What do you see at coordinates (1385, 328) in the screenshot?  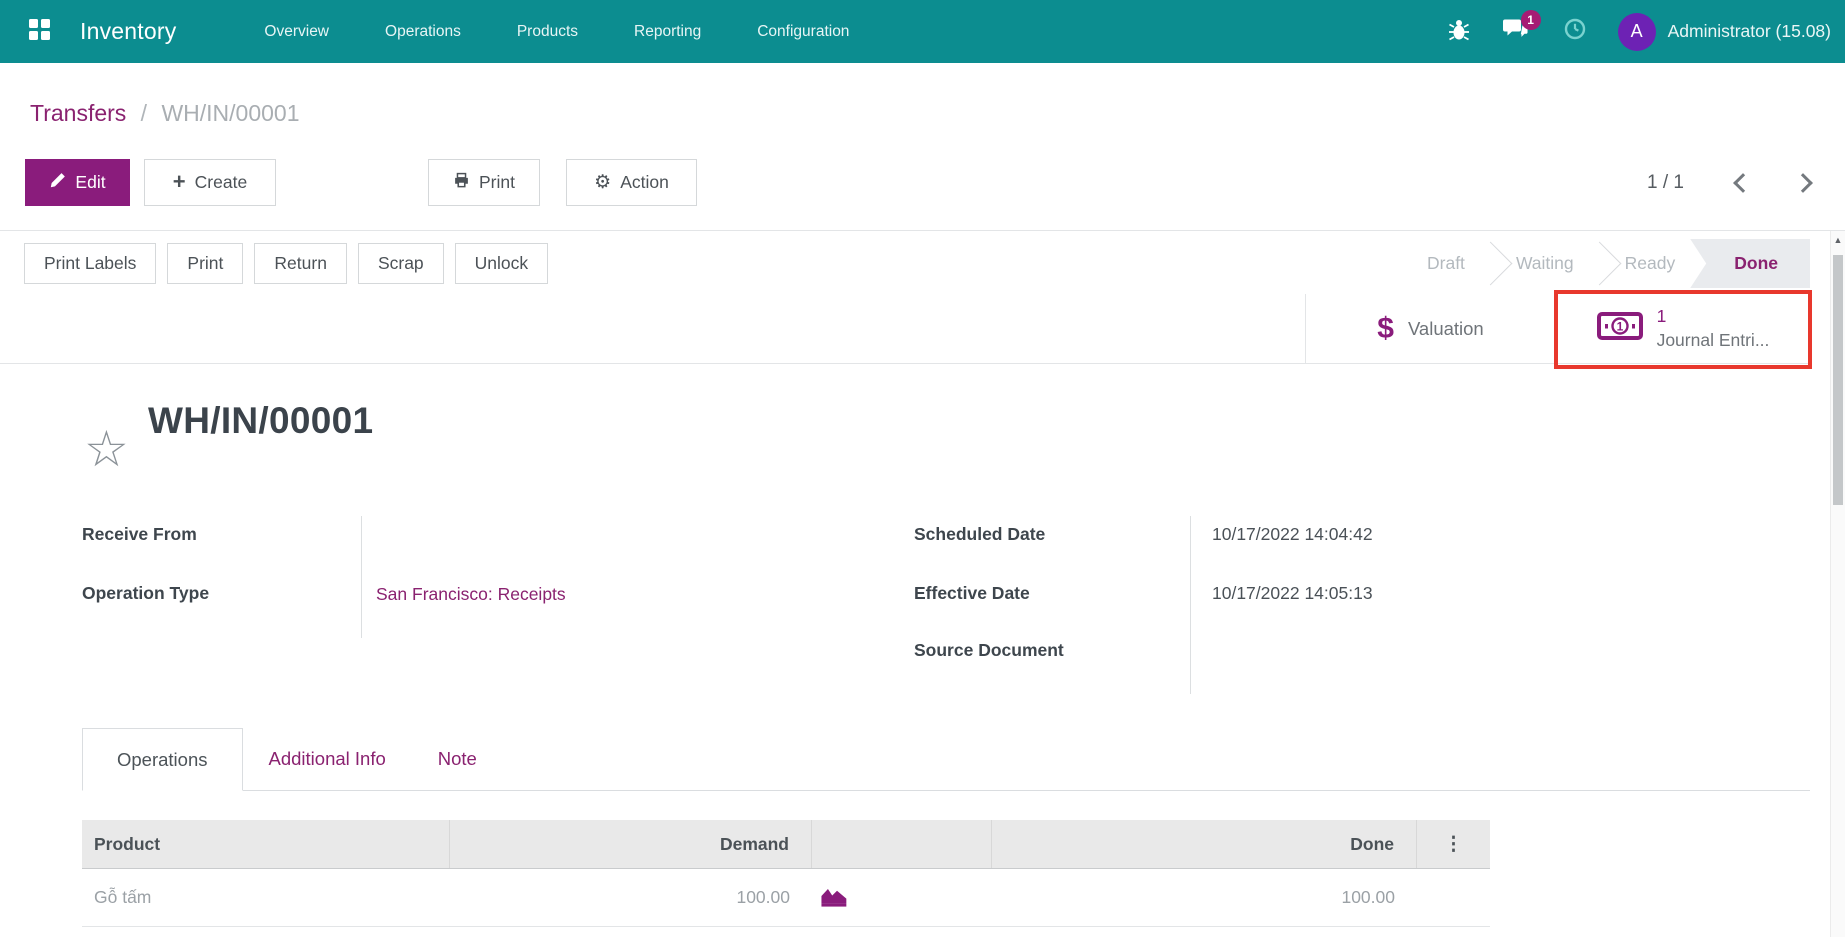 I see `dollar-icon: $` at bounding box center [1385, 328].